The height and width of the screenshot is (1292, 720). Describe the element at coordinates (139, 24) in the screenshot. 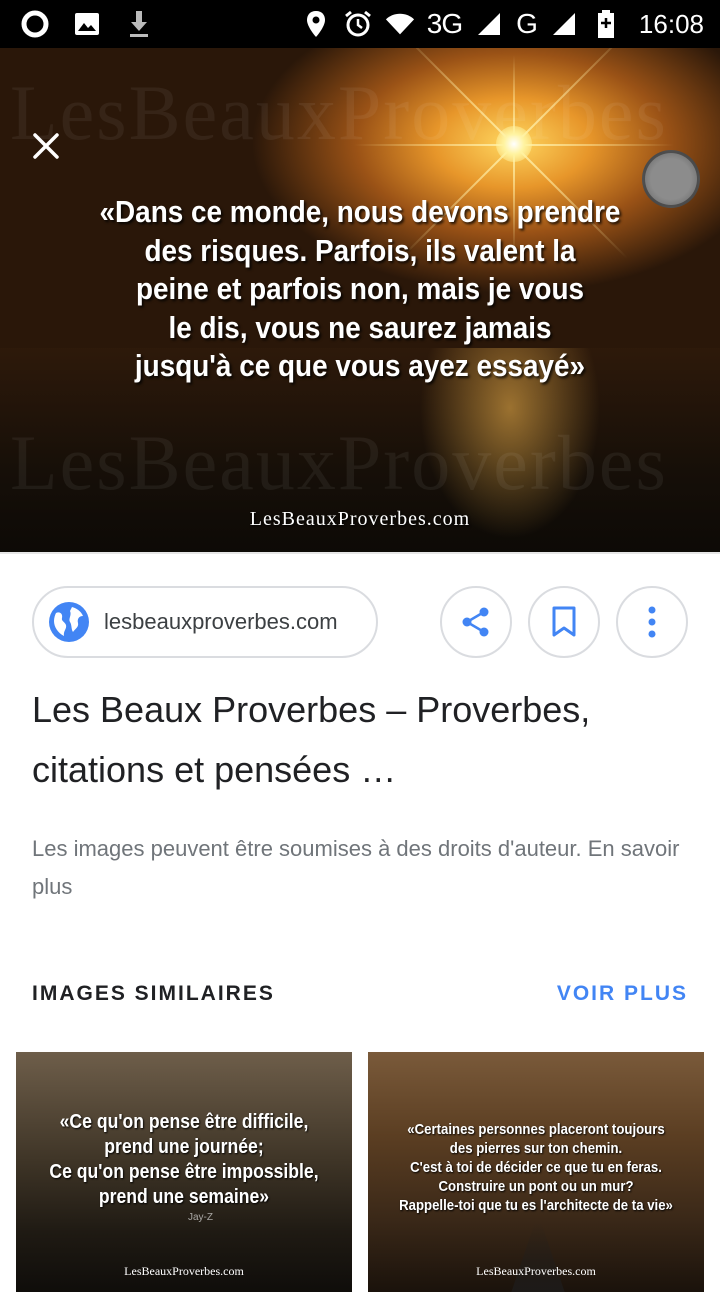

I see `download-icon` at that location.